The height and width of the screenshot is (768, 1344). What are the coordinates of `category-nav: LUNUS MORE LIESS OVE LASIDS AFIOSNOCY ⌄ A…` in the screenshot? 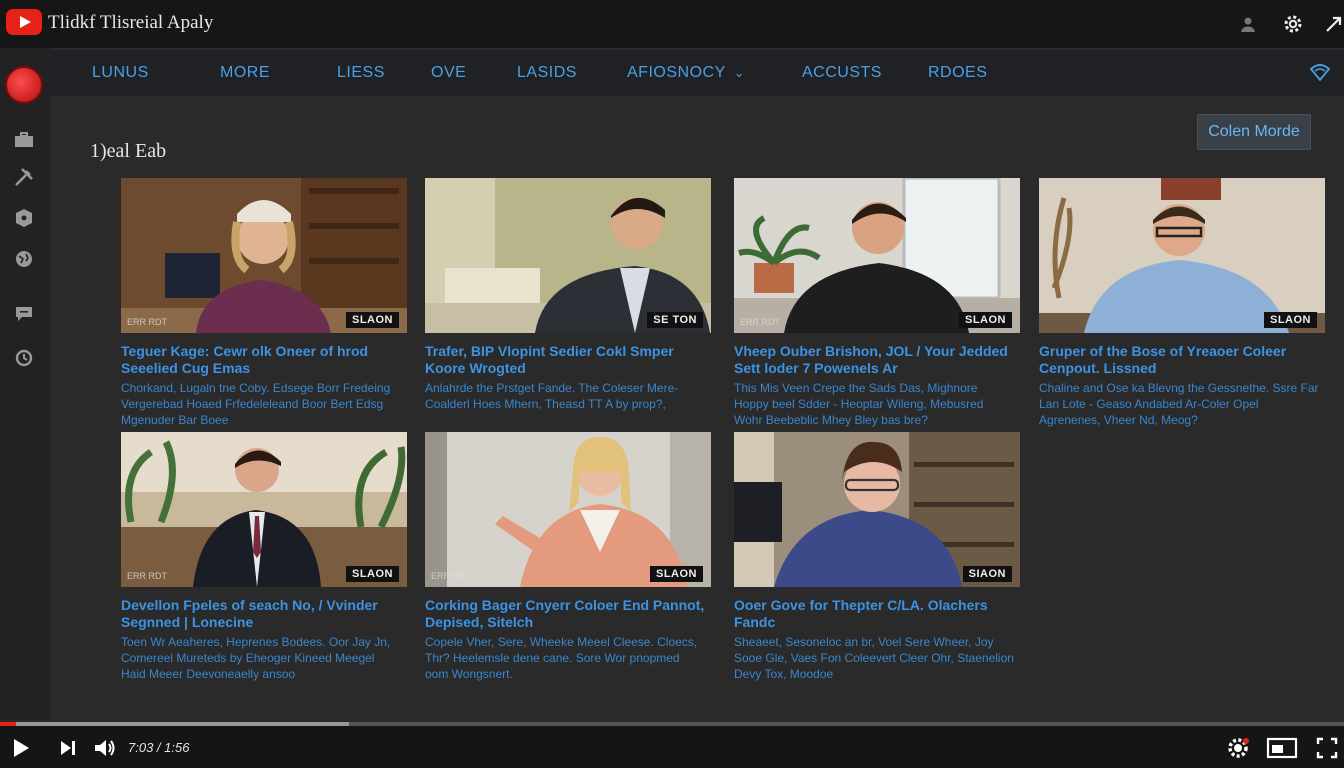 It's located at (697, 73).